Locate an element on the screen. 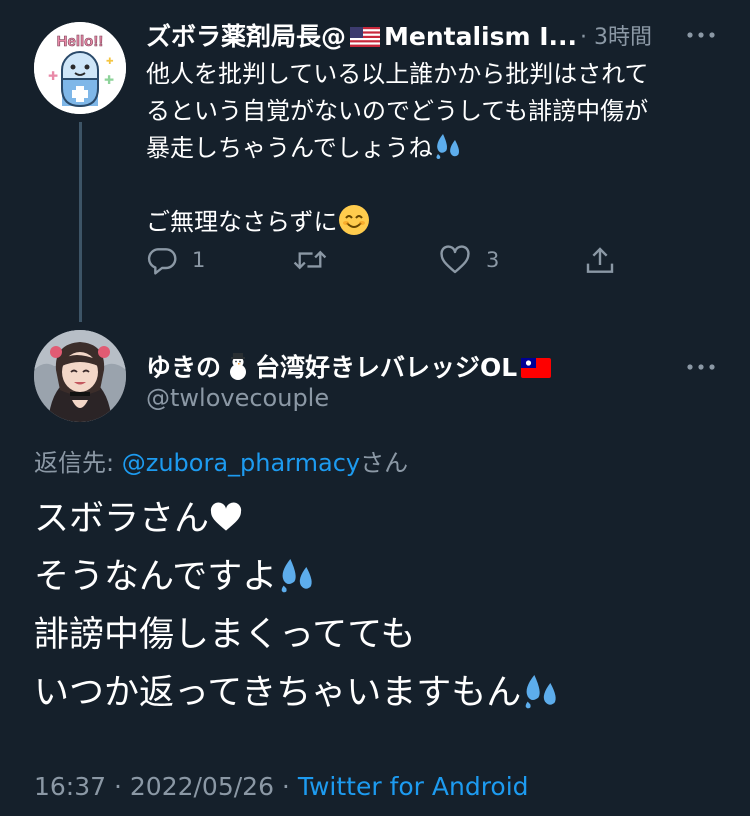  reply-text-line-content: スボラさん is located at coordinates (122, 519).